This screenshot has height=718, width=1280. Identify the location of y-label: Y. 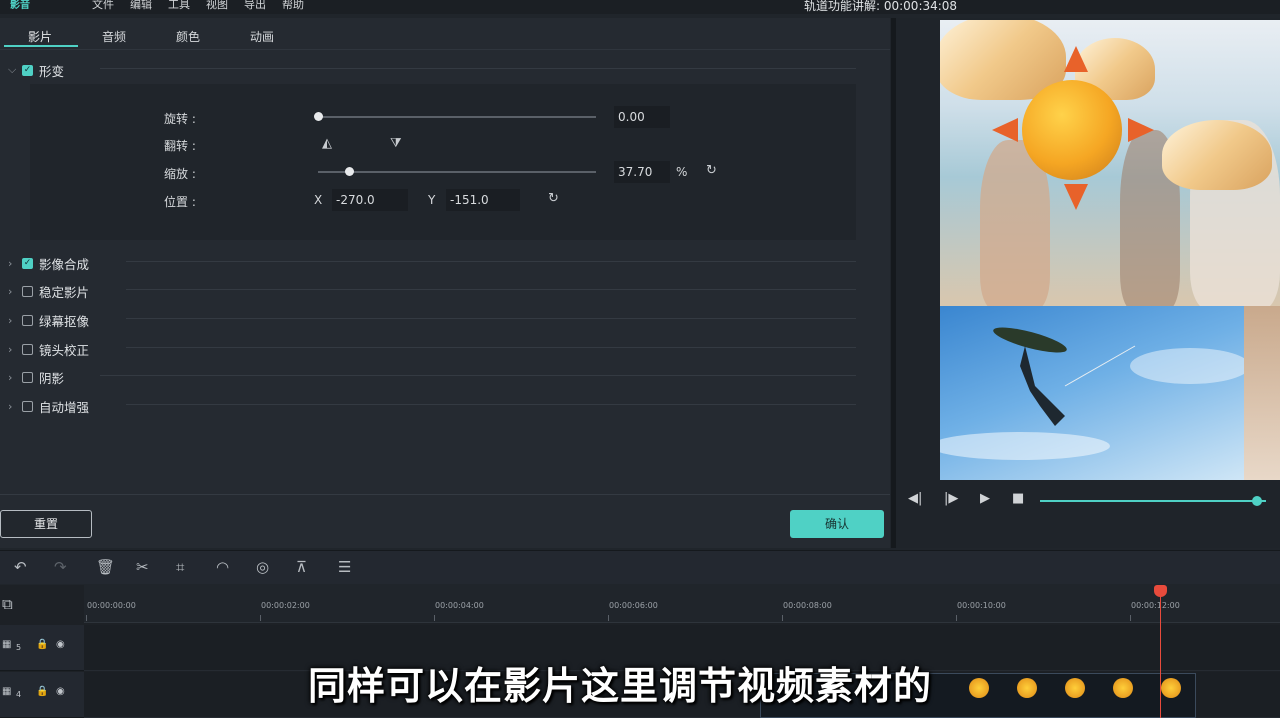
(432, 200).